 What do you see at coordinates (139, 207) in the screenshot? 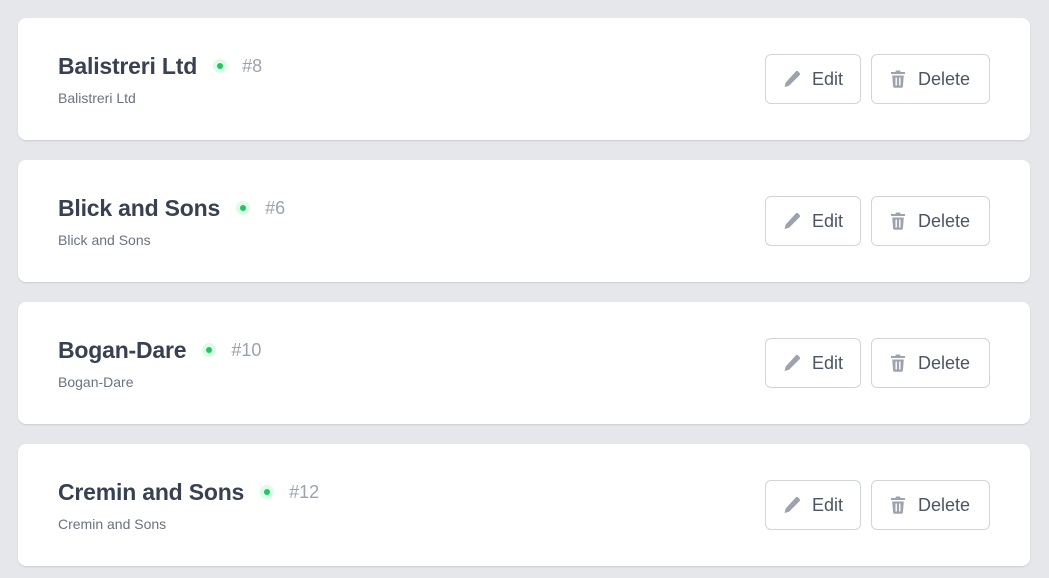
I see `company-name: Blick and Sons` at bounding box center [139, 207].